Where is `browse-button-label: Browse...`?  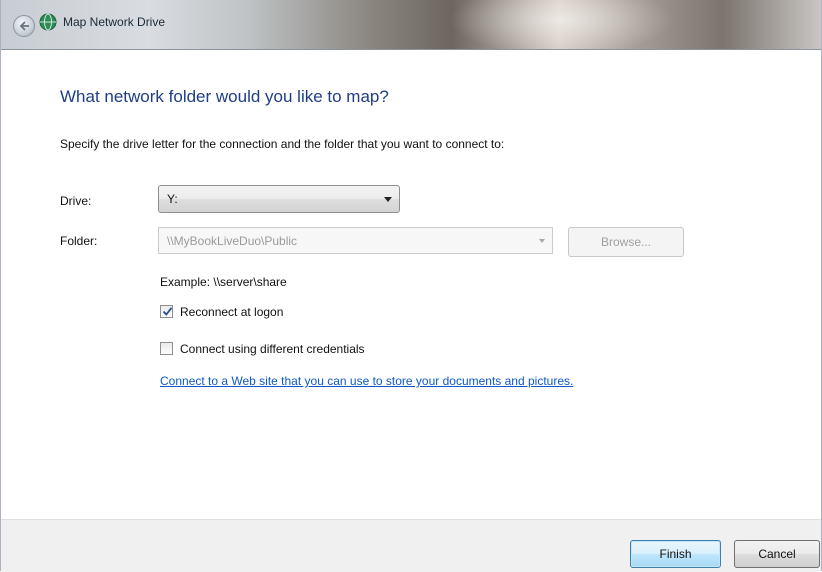 browse-button-label: Browse... is located at coordinates (625, 242).